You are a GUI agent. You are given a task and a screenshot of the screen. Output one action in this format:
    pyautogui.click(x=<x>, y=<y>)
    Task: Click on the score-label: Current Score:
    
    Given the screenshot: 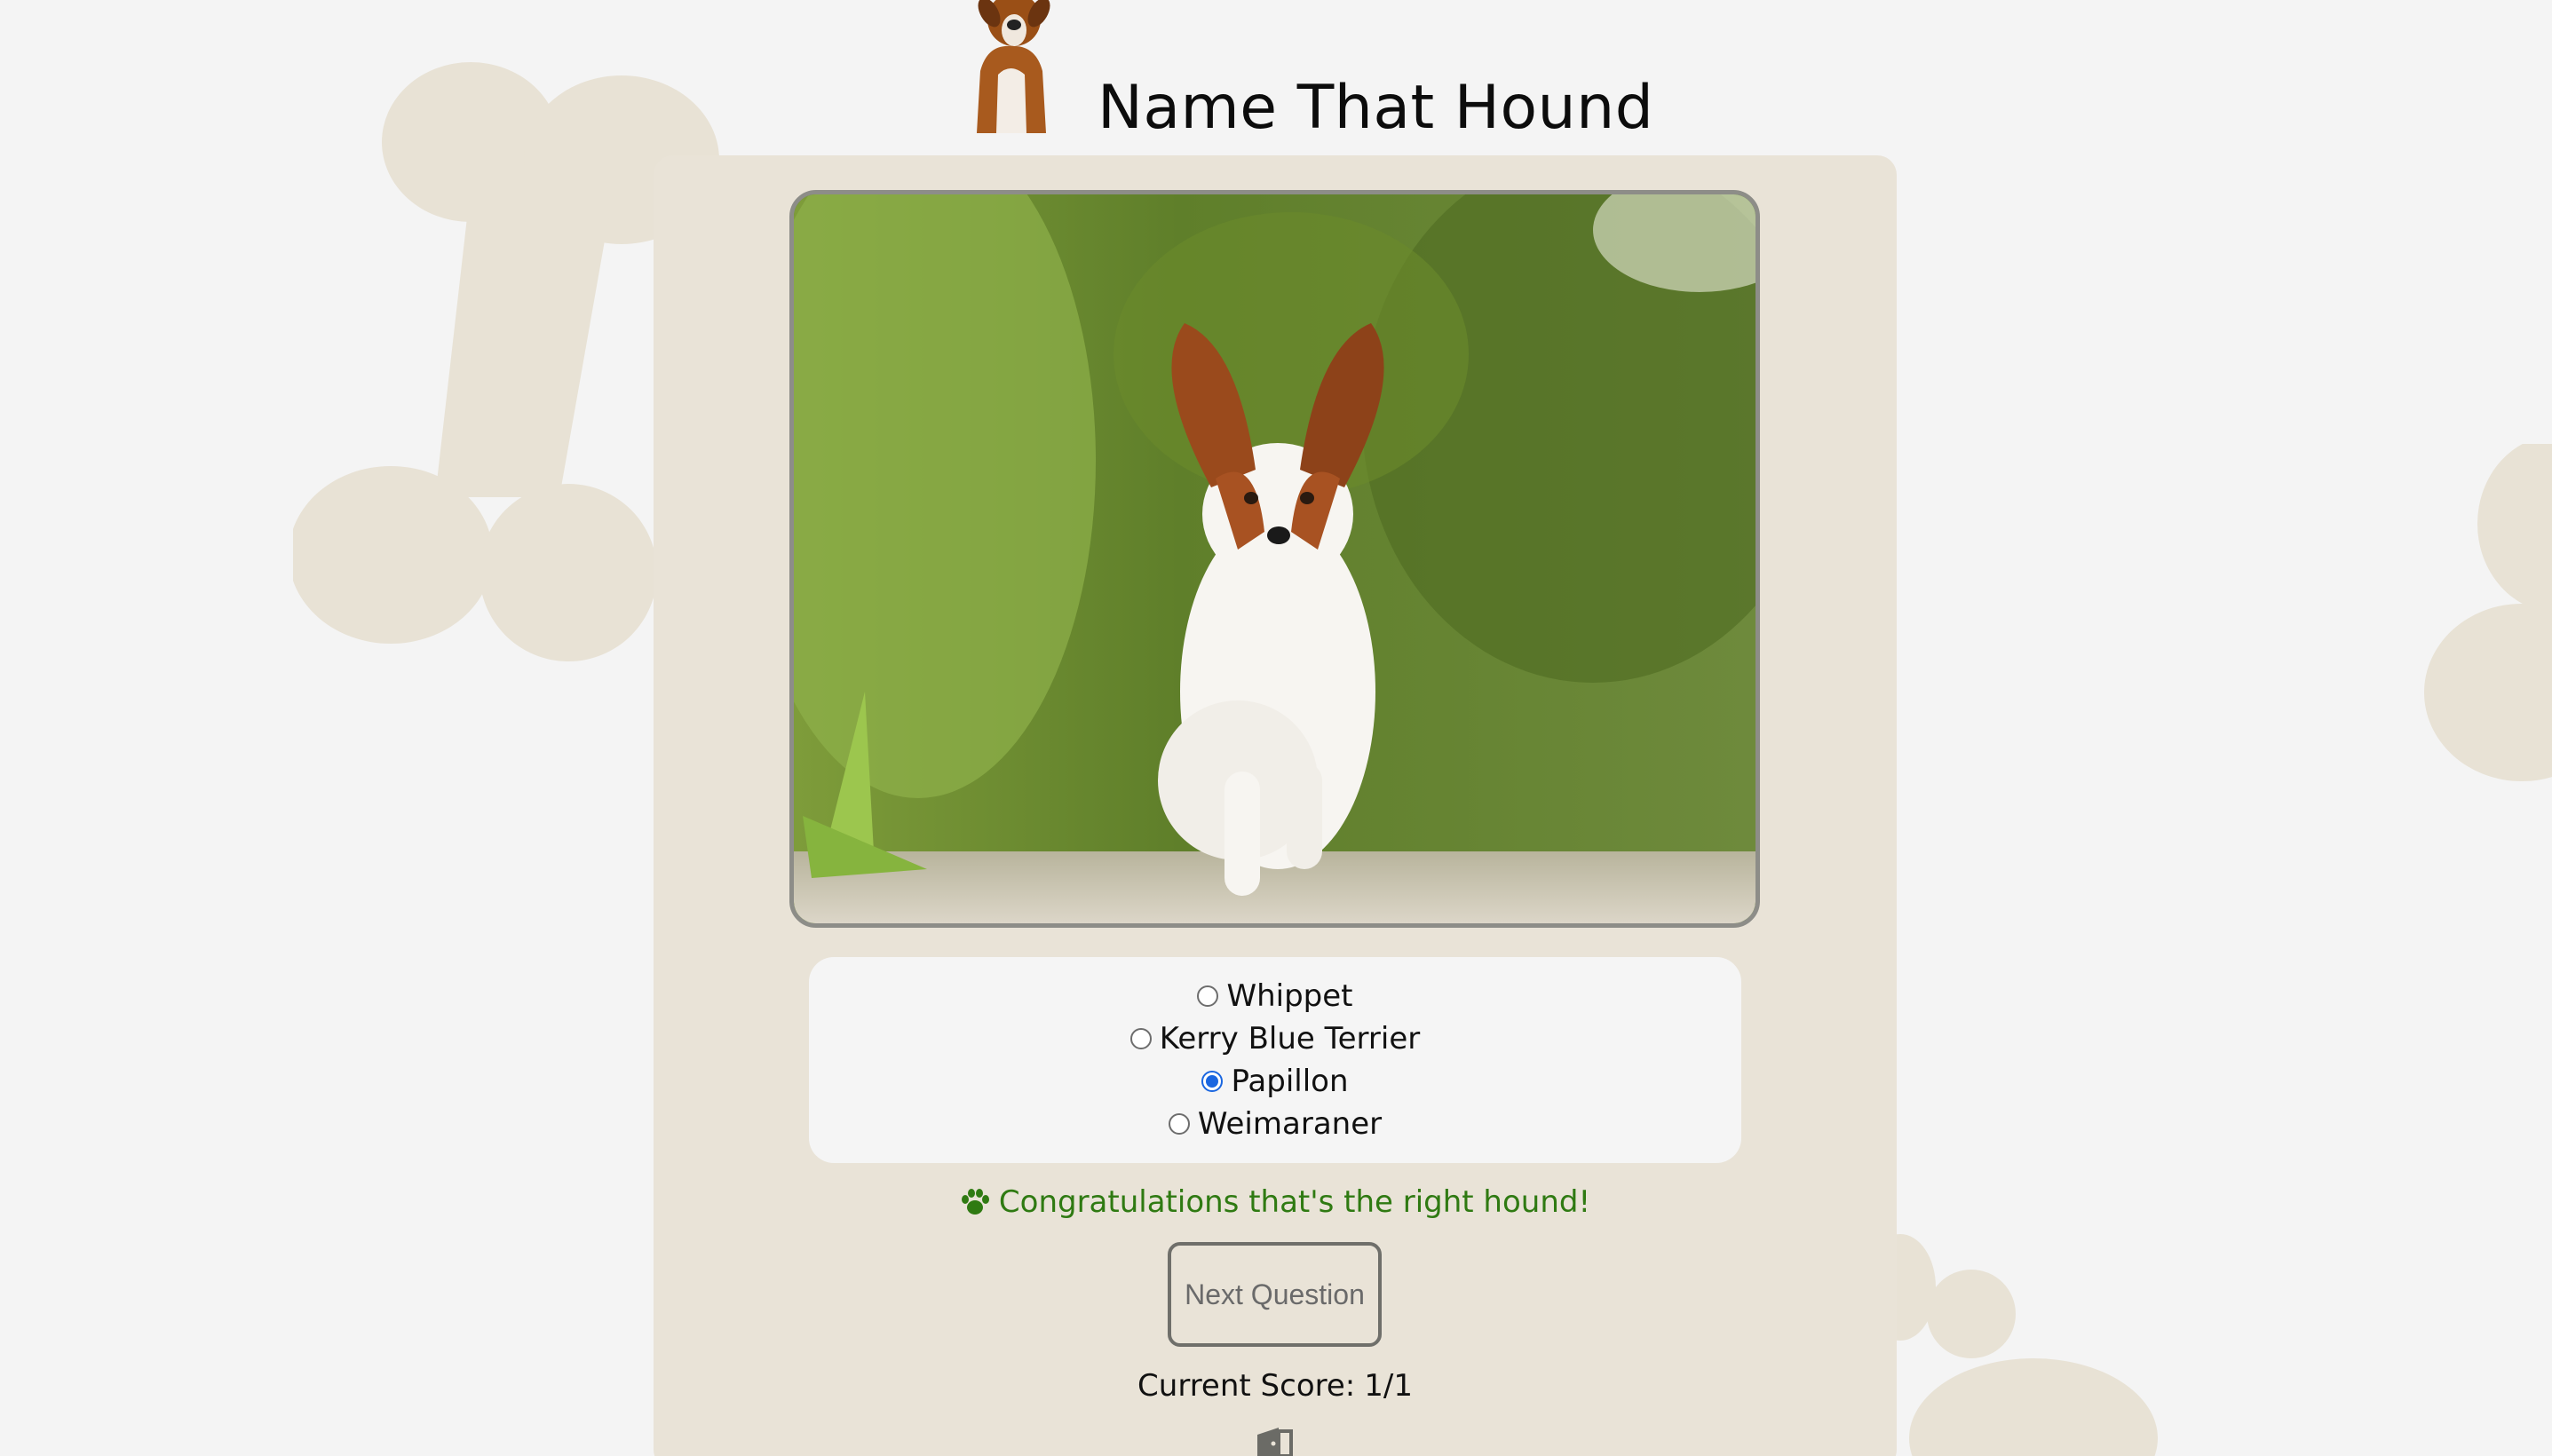 What is the action you would take?
    pyautogui.click(x=1246, y=1386)
    